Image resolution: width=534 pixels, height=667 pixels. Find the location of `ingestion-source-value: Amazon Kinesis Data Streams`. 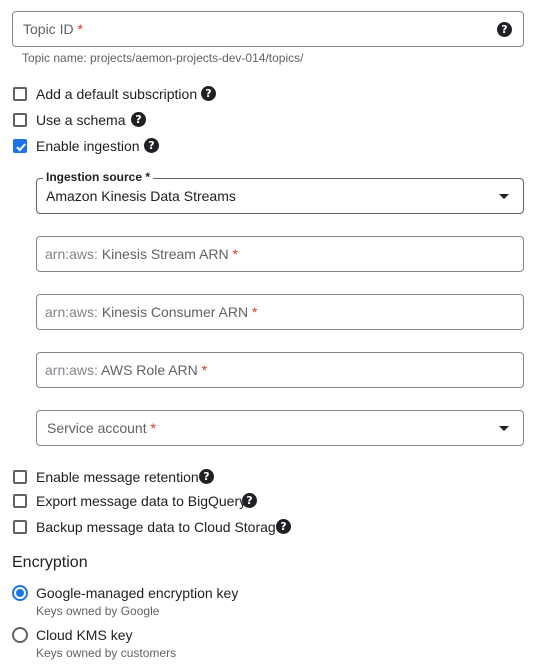

ingestion-source-value: Amazon Kinesis Data Streams is located at coordinates (141, 196).